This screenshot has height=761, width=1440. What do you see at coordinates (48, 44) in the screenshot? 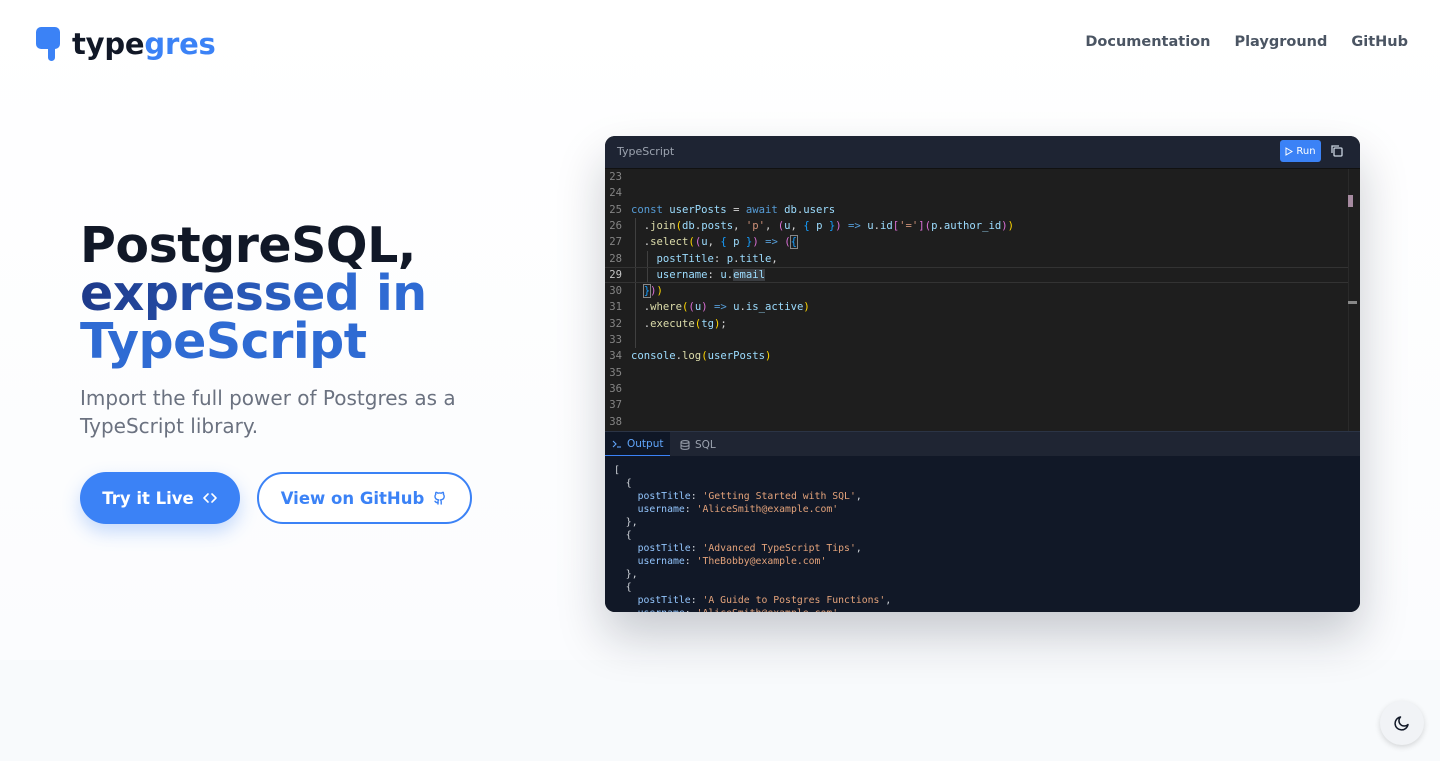
I see `elephant-logo-icon` at bounding box center [48, 44].